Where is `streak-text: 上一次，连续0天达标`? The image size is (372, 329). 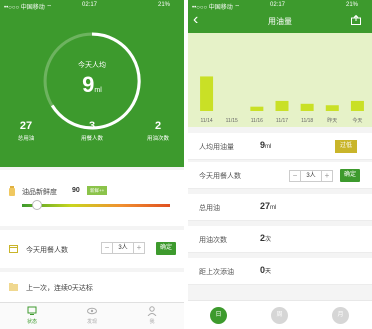
streak-text: 上一次，连续0天达标 is located at coordinates (59, 288).